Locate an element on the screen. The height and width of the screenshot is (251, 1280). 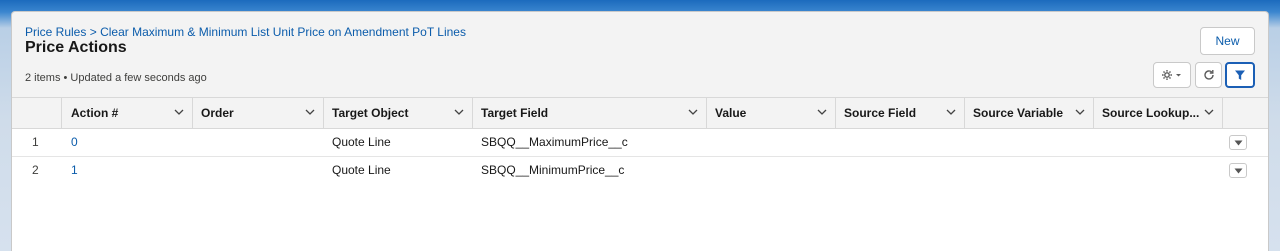
row-number: 1 is located at coordinates (35, 142).